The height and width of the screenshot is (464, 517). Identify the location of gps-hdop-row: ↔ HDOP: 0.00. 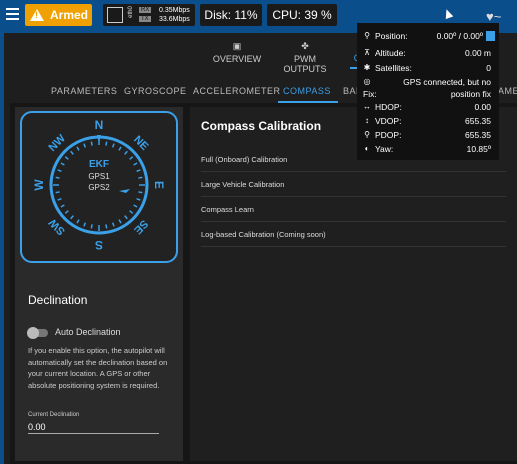
(427, 107).